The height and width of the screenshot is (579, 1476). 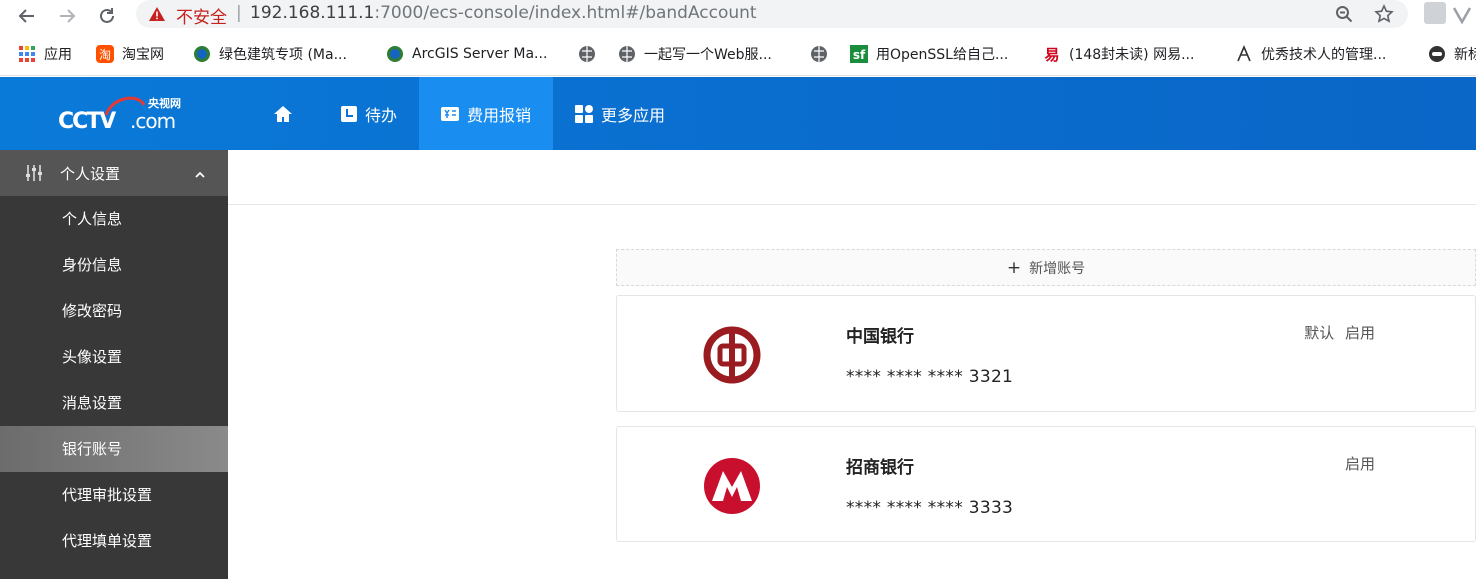 I want to click on sidebar-group-label: 个人设置, so click(x=90, y=174).